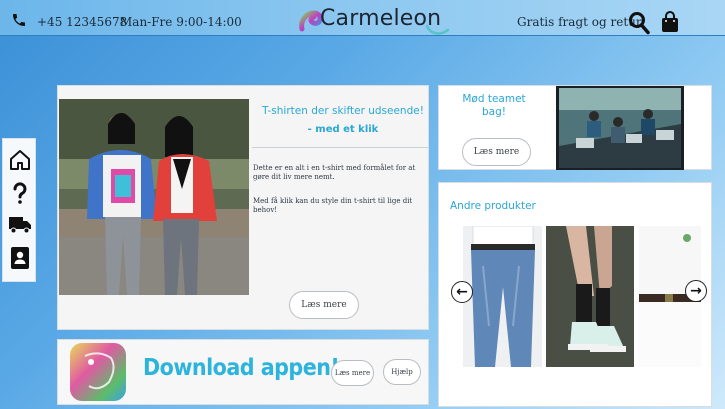  Describe the element at coordinates (98, 372) in the screenshot. I see `app-icon` at that location.